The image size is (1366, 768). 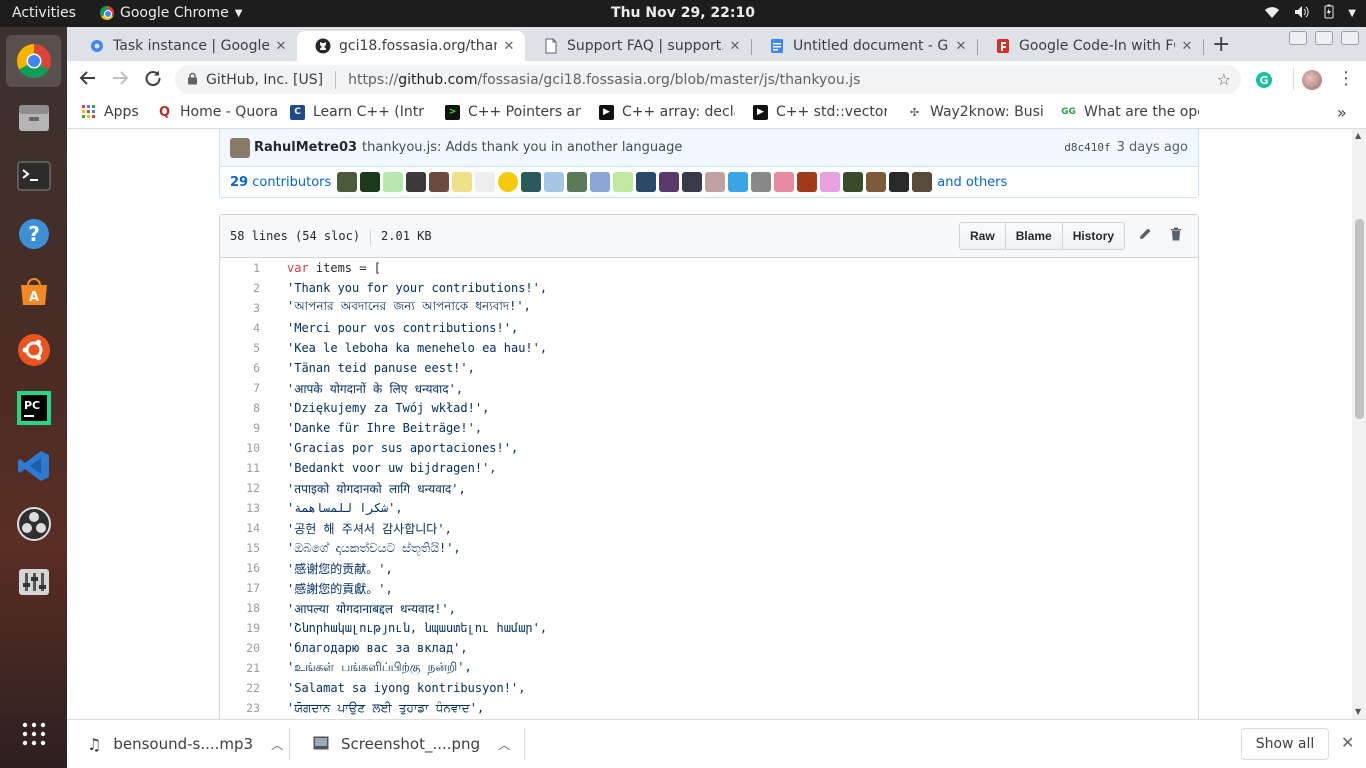 I want to click on line-number: 21, so click(x=240, y=668).